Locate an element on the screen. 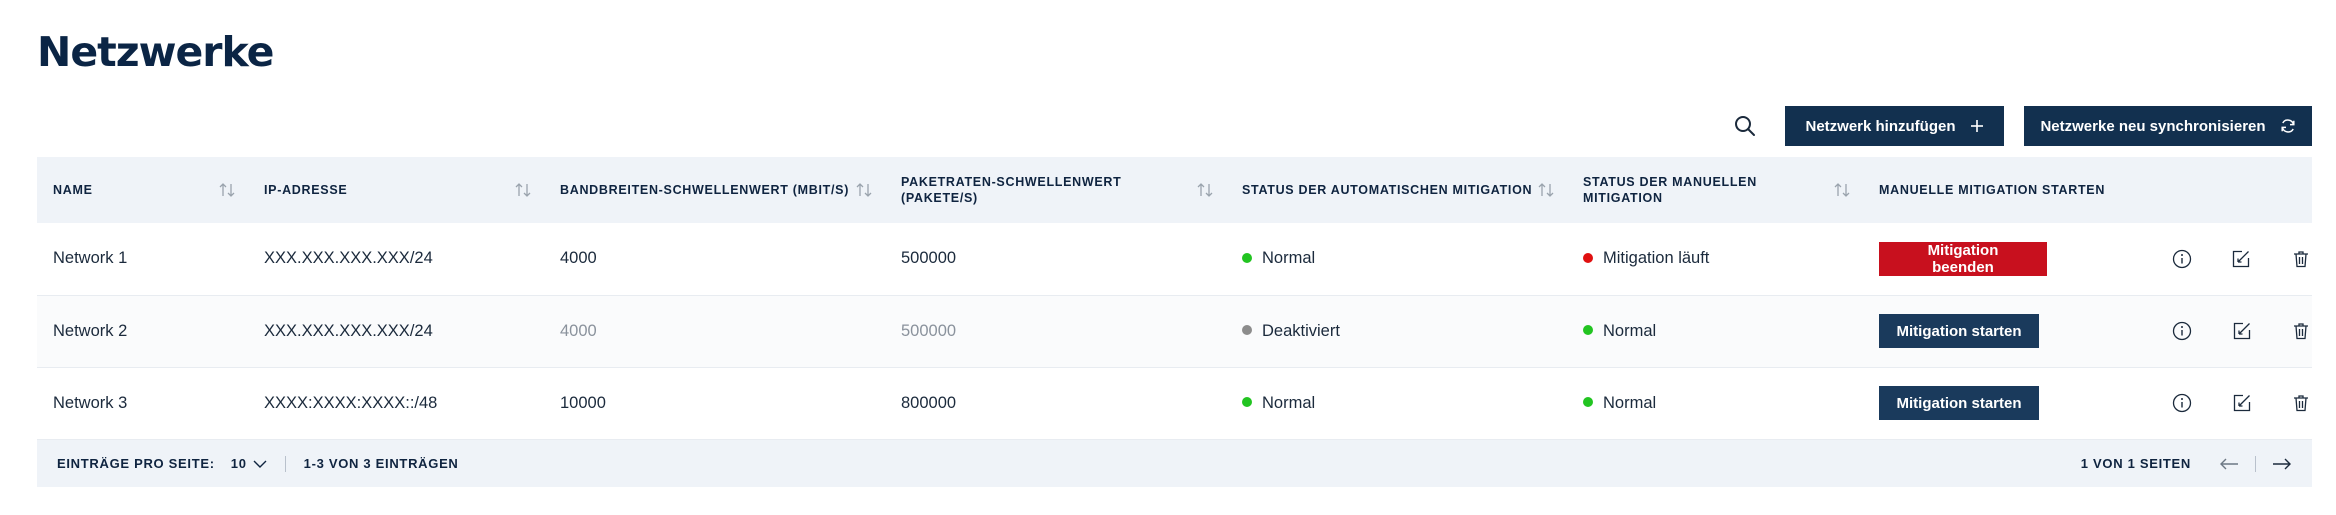 The height and width of the screenshot is (515, 2336). sync-networks-label: Netzwerke neu synchronisieren is located at coordinates (2153, 126).